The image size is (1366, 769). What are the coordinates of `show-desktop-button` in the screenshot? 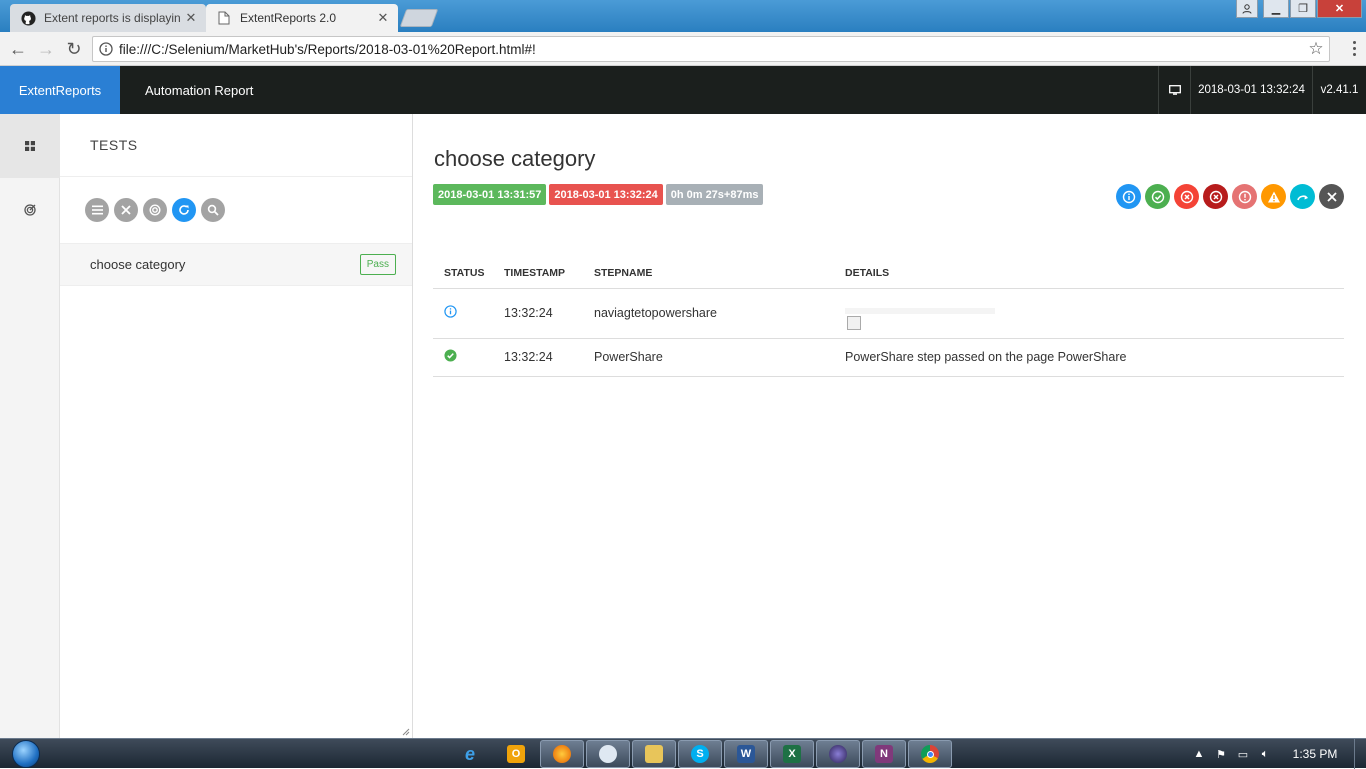 It's located at (1360, 754).